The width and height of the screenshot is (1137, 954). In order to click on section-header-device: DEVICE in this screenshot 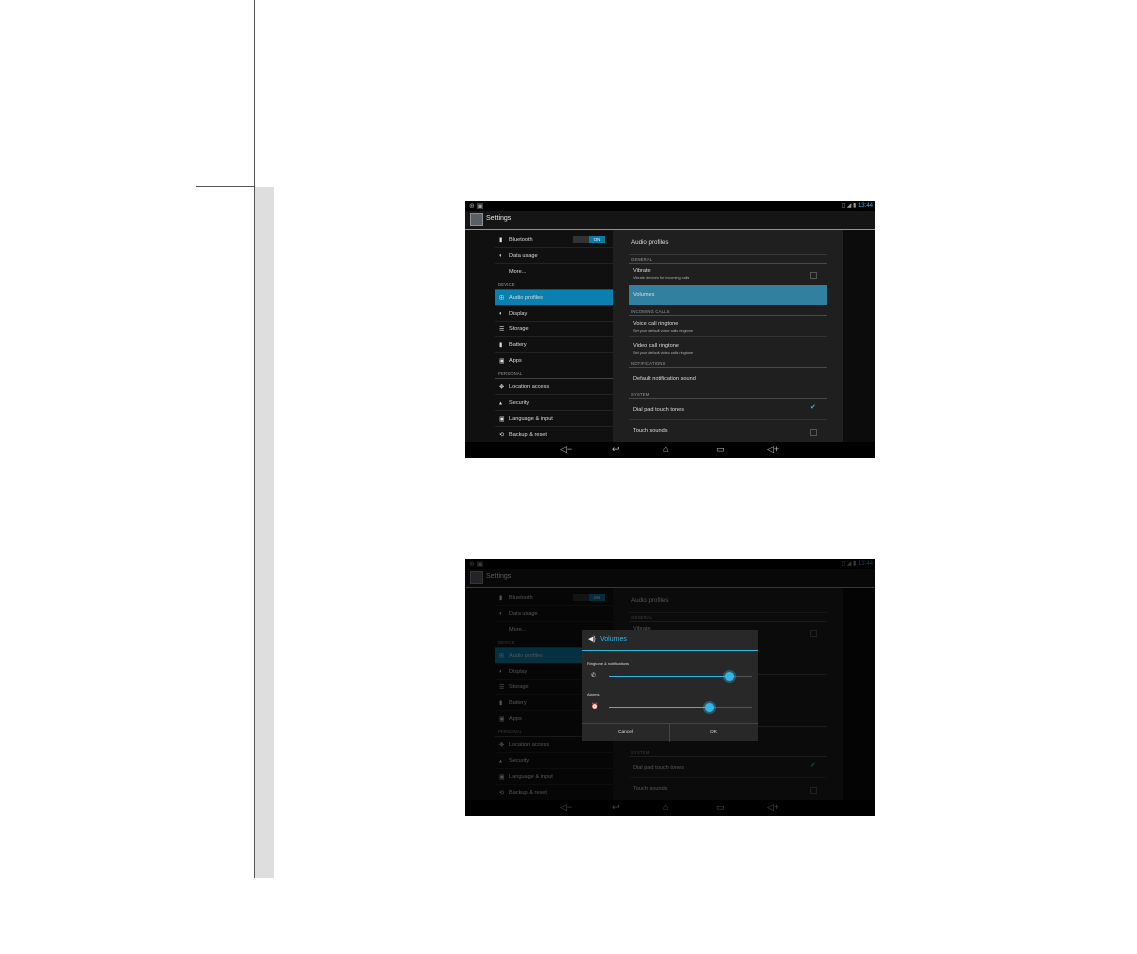, I will do `click(506, 284)`.